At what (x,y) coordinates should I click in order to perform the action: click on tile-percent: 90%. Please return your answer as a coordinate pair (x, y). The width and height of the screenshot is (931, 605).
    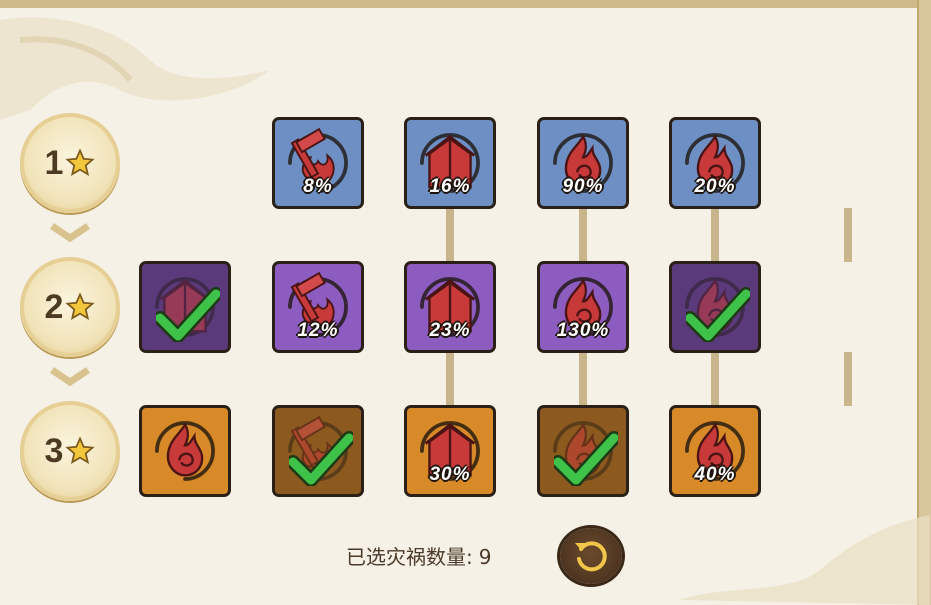
    Looking at the image, I should click on (583, 186).